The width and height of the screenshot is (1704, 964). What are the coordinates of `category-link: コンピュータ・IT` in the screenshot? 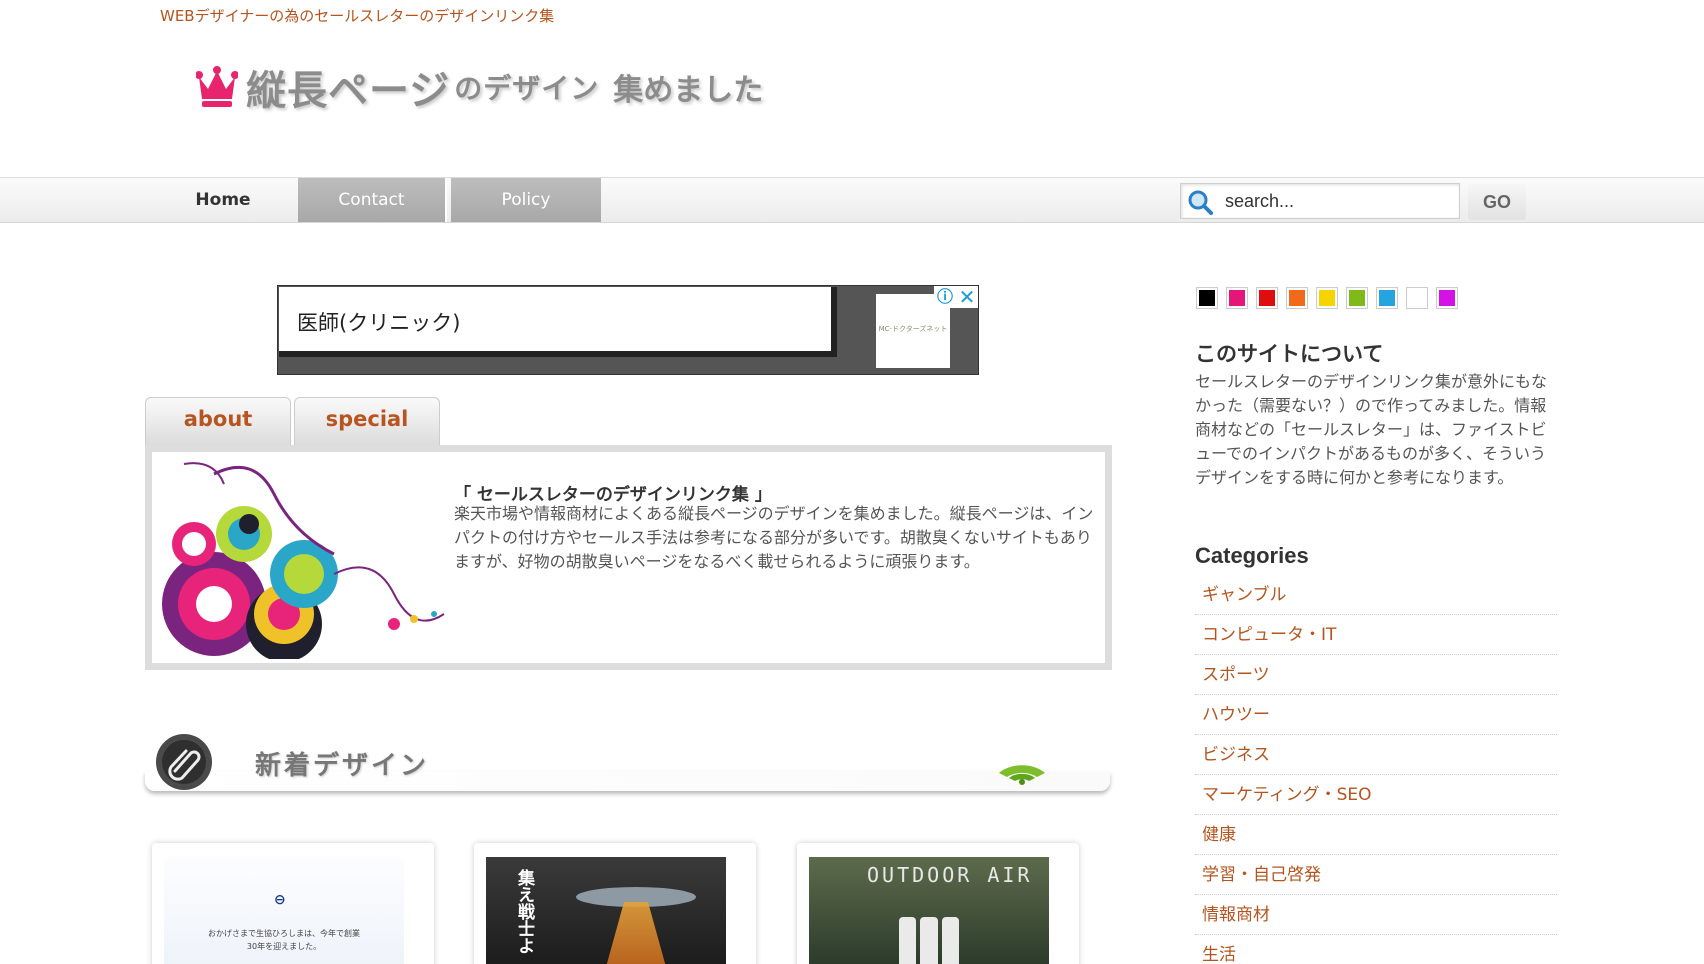 It's located at (1376, 635).